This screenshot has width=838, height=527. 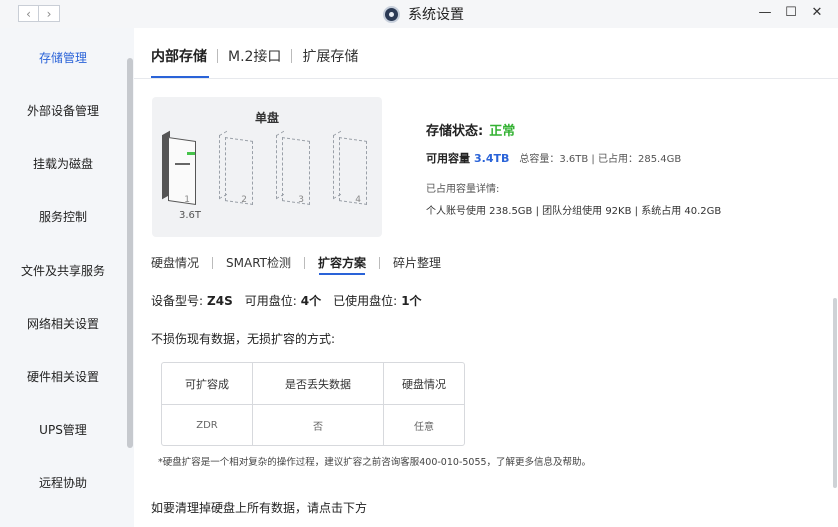 I want to click on chevron-right-icon: ›, so click(x=49, y=13).